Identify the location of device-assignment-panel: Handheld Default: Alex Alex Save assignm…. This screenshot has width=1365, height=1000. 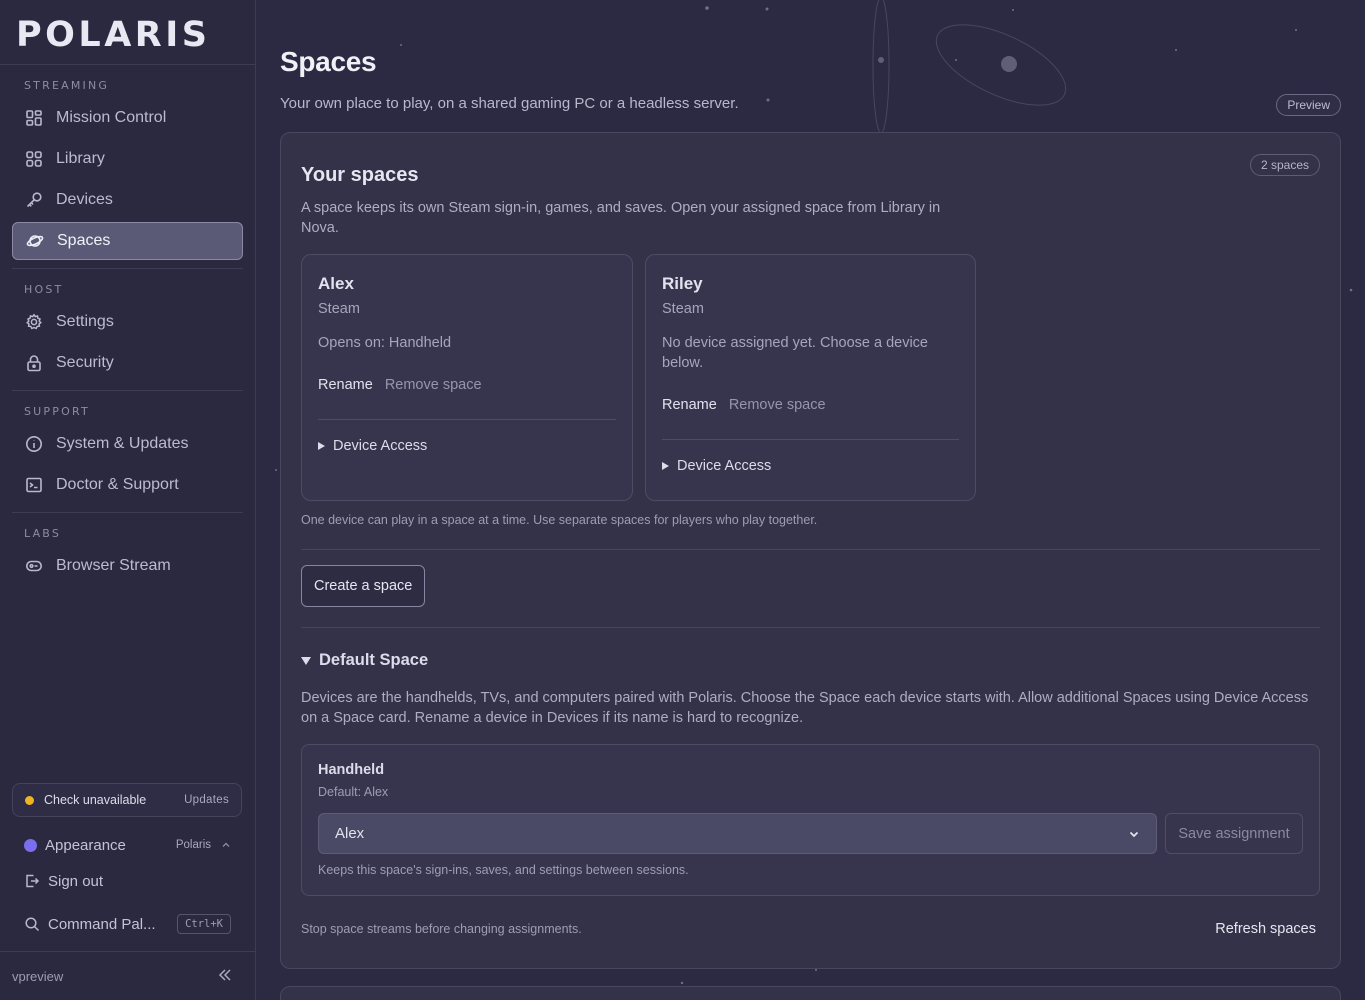
(810, 820).